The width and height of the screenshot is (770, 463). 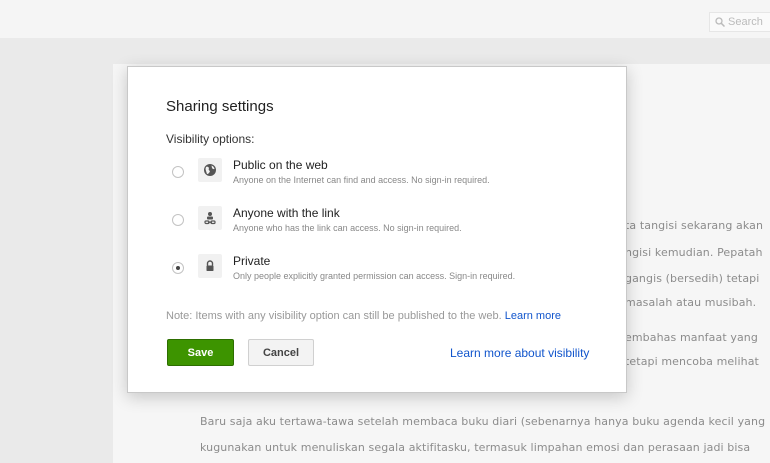 I want to click on visibility-options-label: Visibility options:, so click(x=210, y=139).